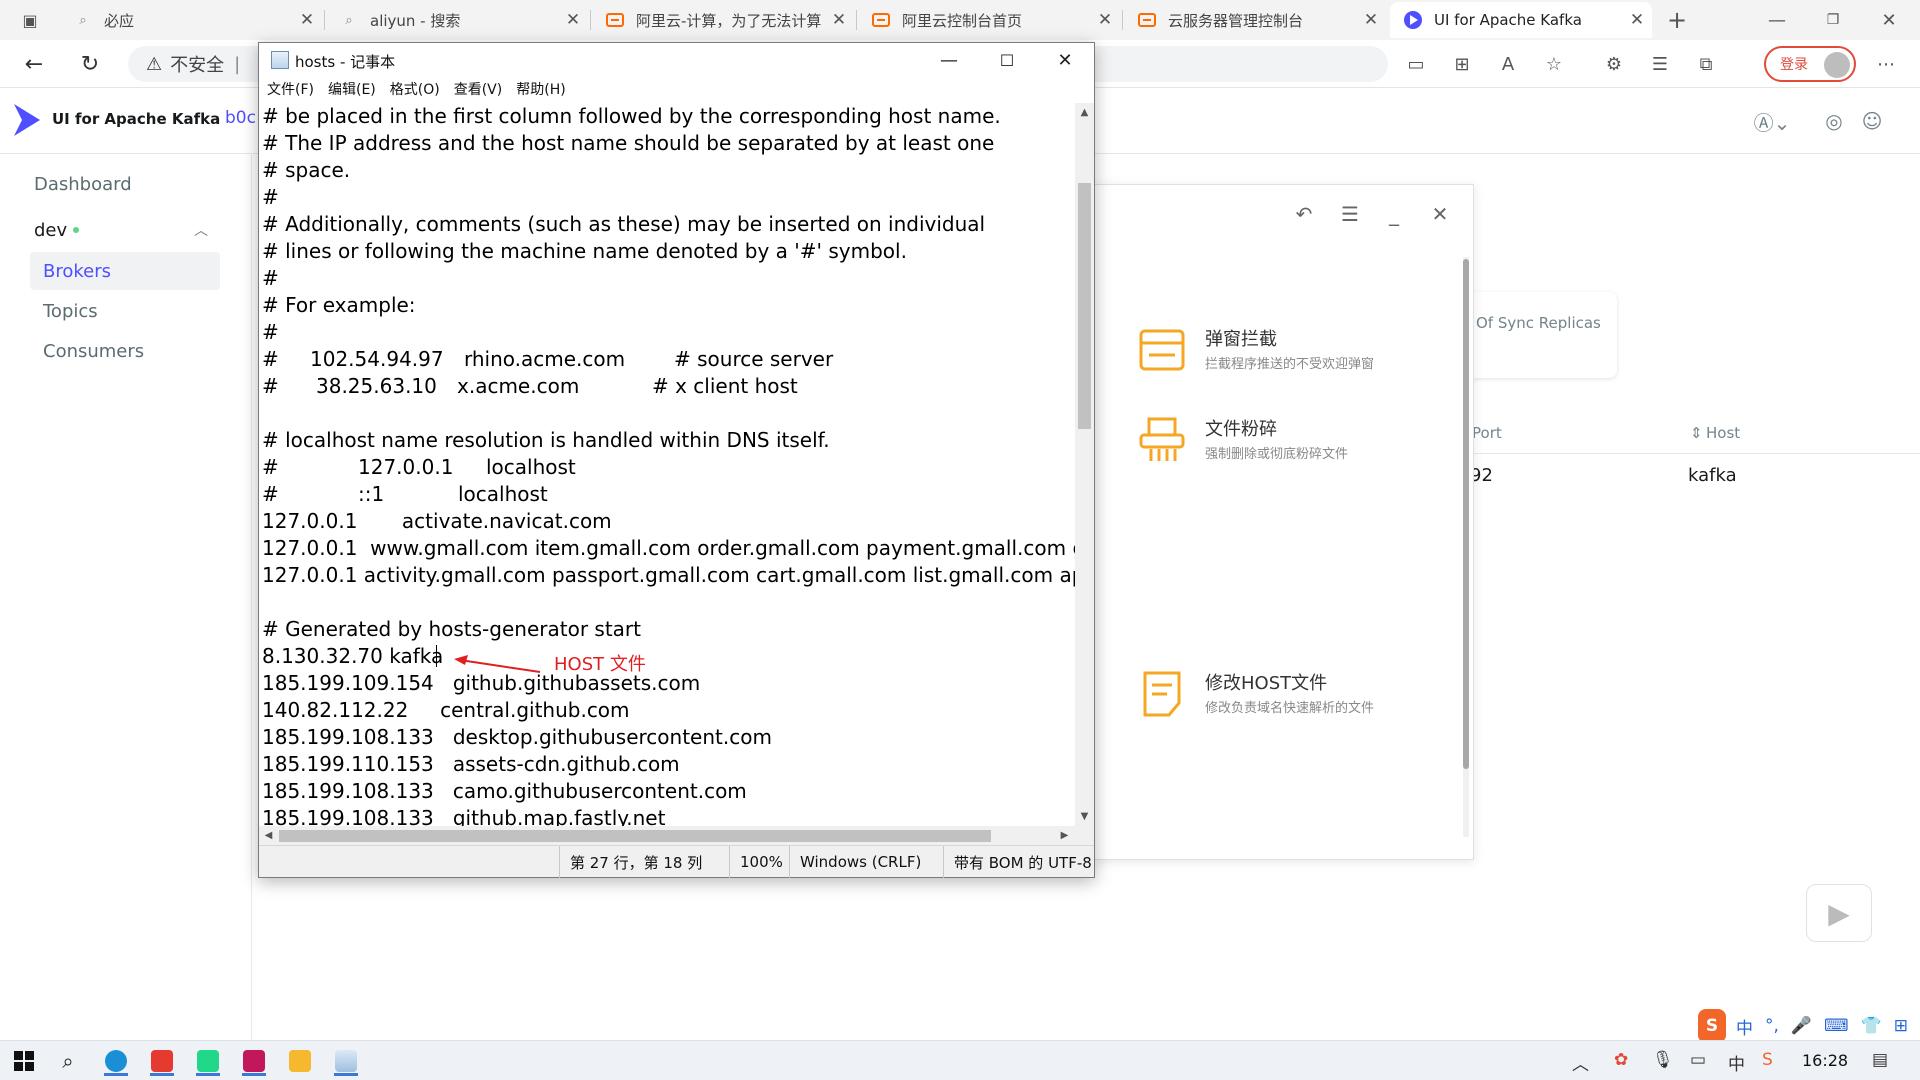  Describe the element at coordinates (1018, 862) in the screenshot. I see `encoding: 带有 BOM 的 UTF-8` at that location.